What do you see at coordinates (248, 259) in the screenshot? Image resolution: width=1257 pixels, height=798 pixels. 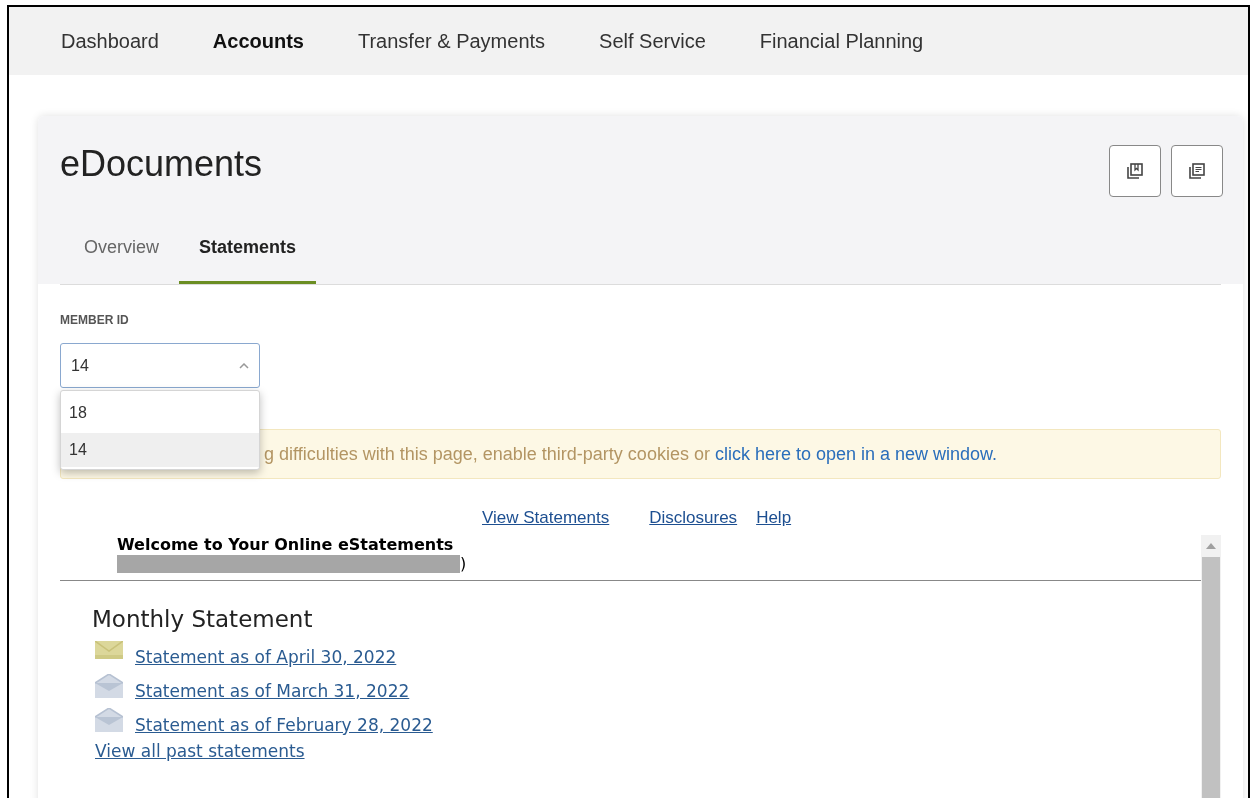 I see `tab: Statements` at bounding box center [248, 259].